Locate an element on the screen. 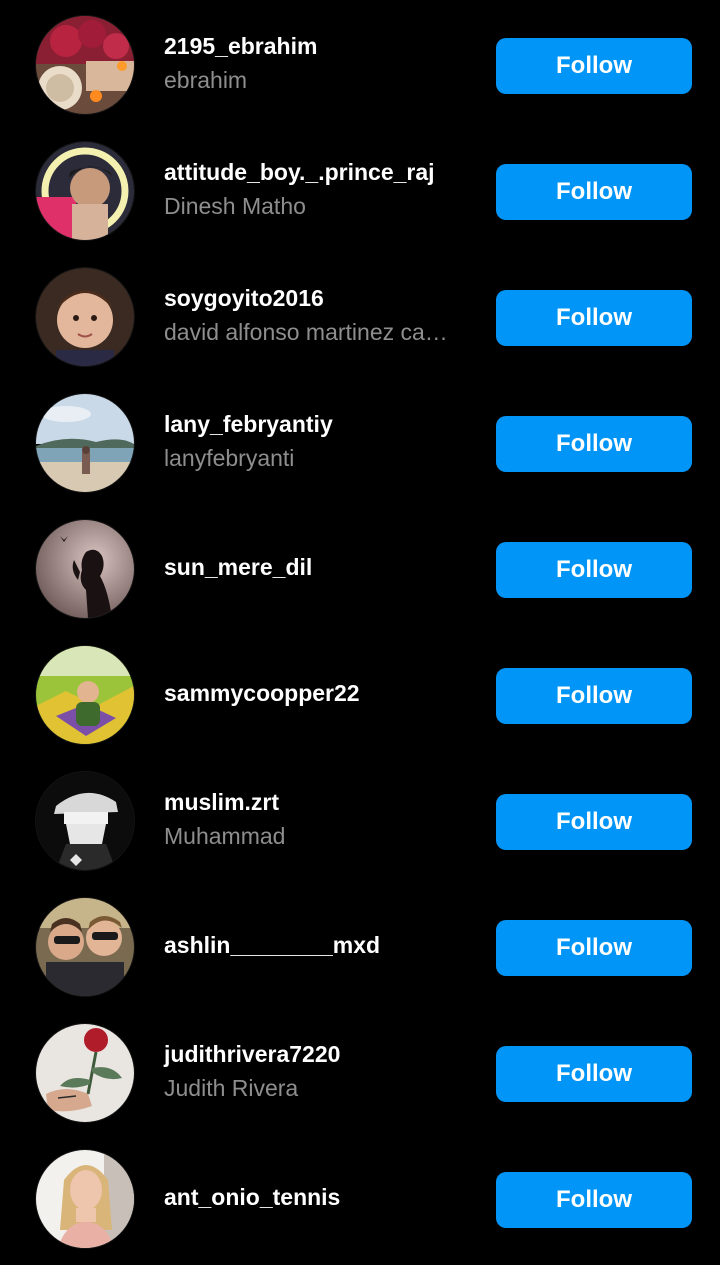  account-texts: lany_febryantiy lanyfebryanti is located at coordinates (319, 441).